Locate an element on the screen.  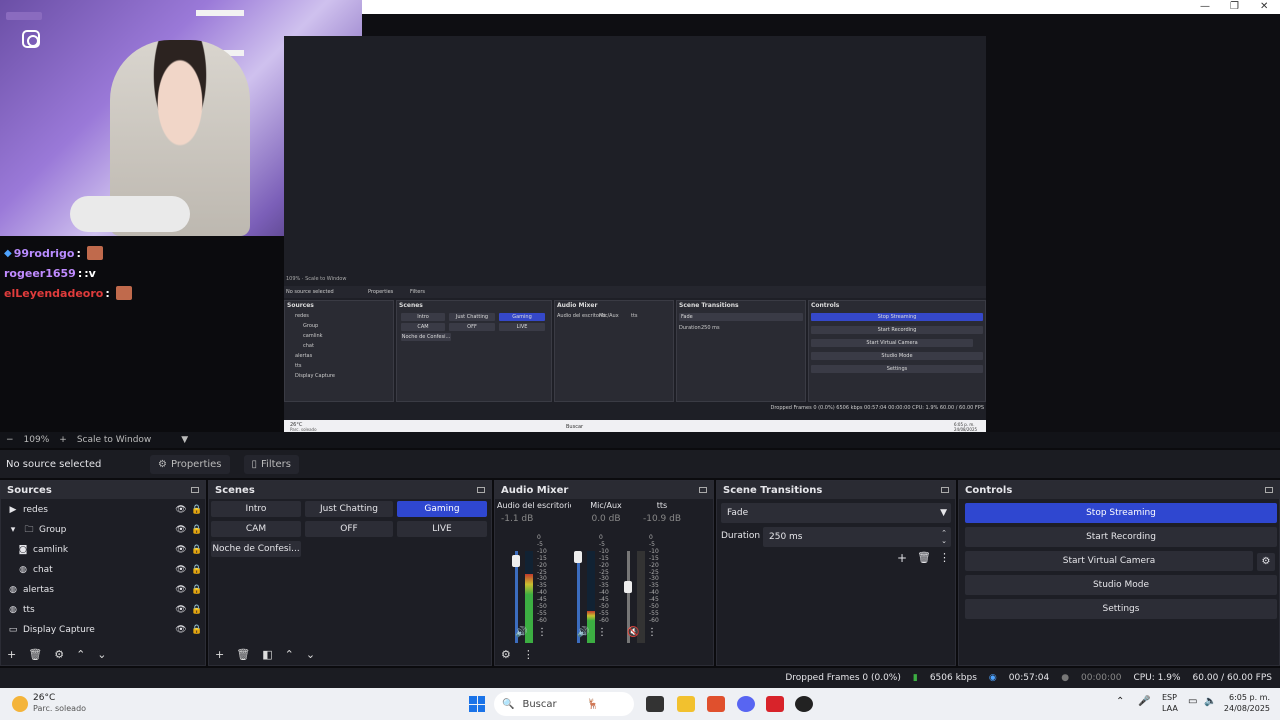
source-toolbar: No source selected ⚙ Properties ▯ Filters is located at coordinates (640, 464).